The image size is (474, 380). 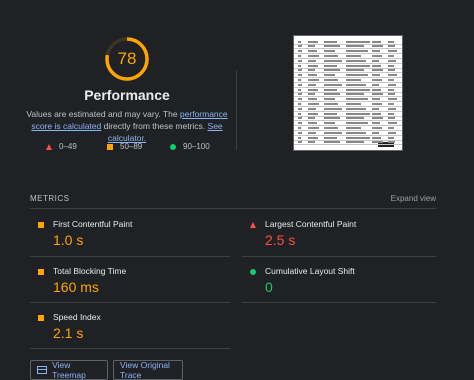 What do you see at coordinates (311, 224) in the screenshot?
I see `metric-label: Largest Contentful Paint` at bounding box center [311, 224].